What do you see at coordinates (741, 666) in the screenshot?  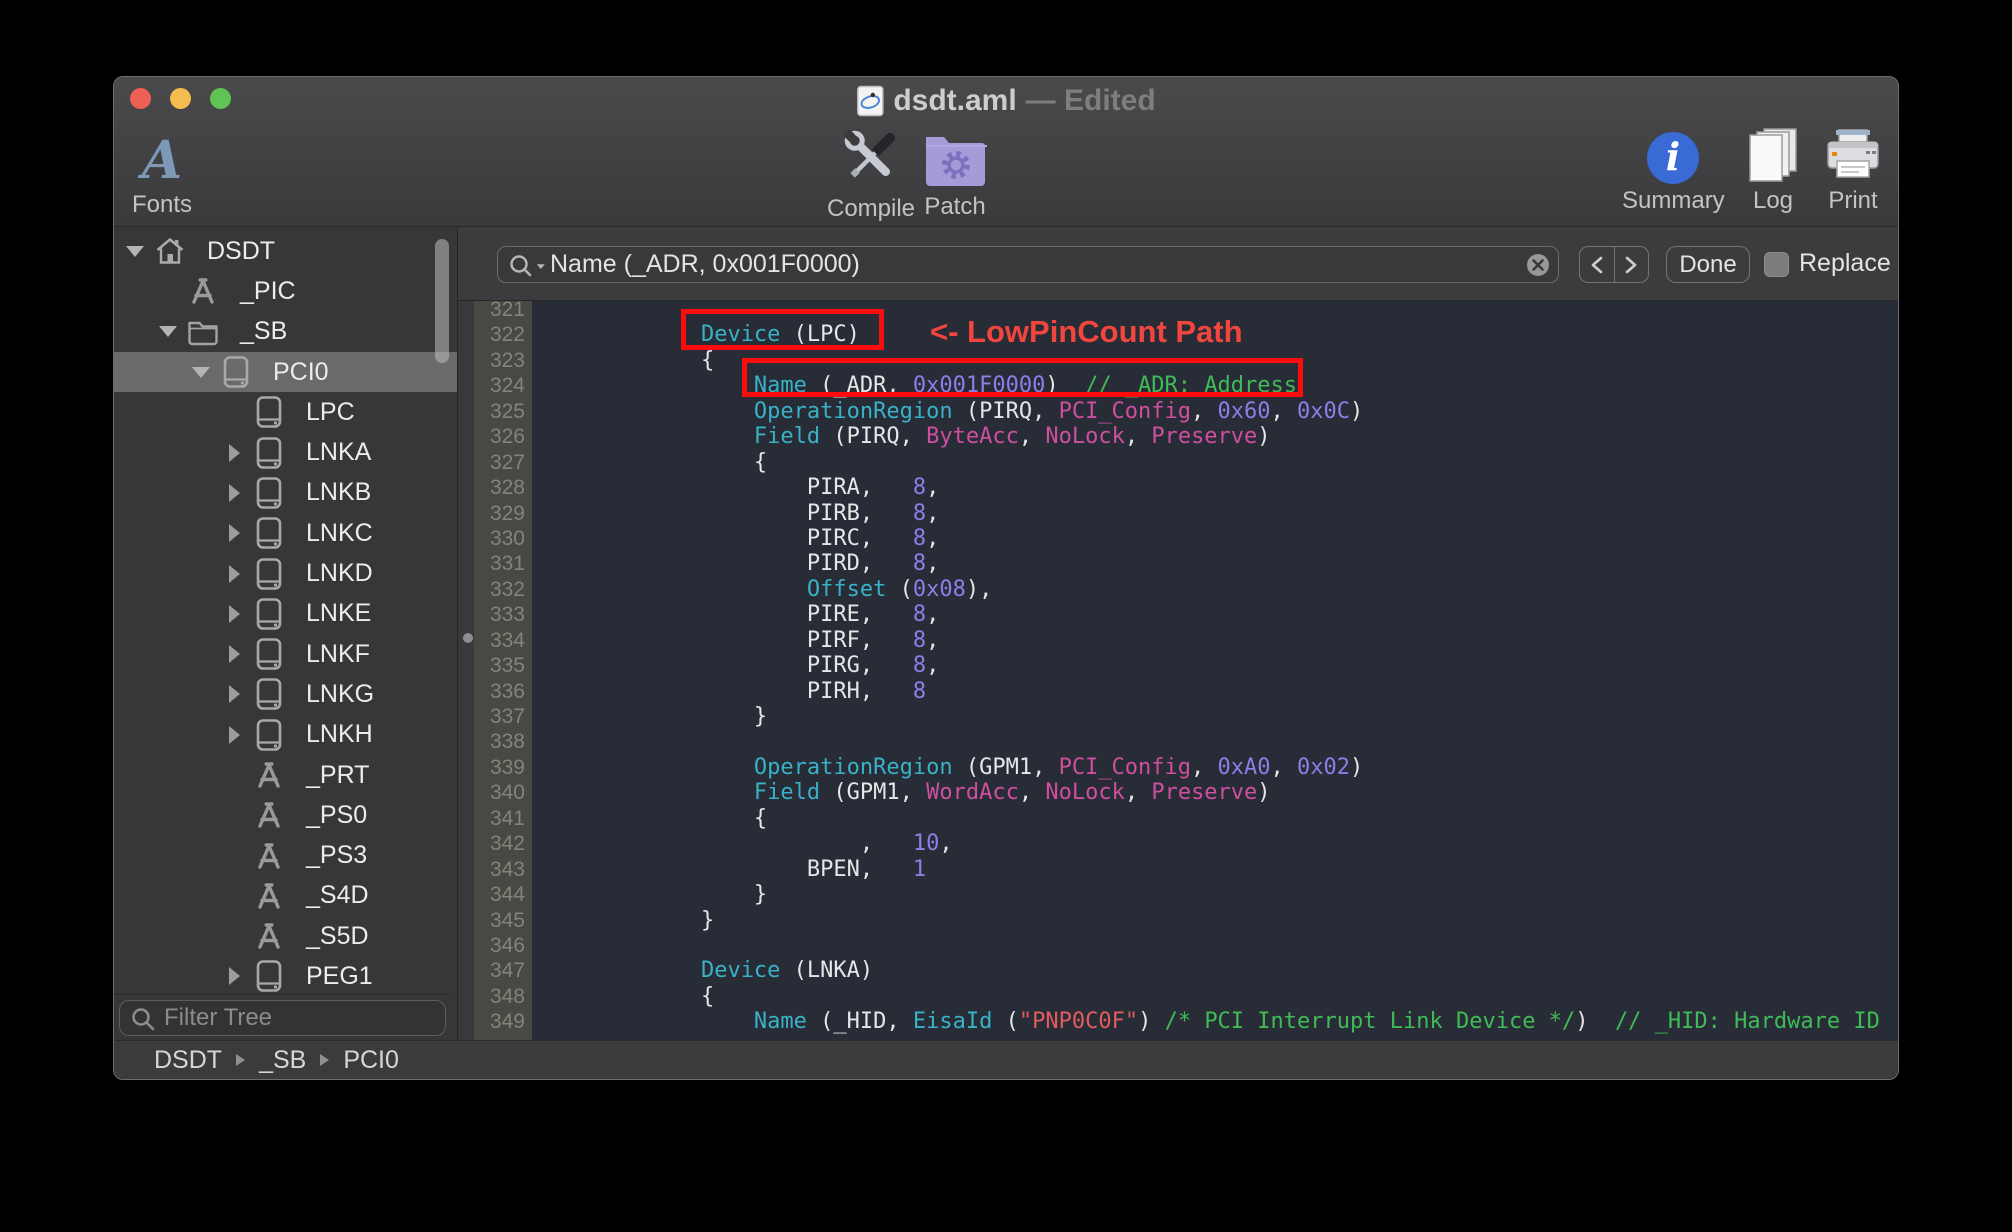 I see `line-content: PIRG, 8,` at bounding box center [741, 666].